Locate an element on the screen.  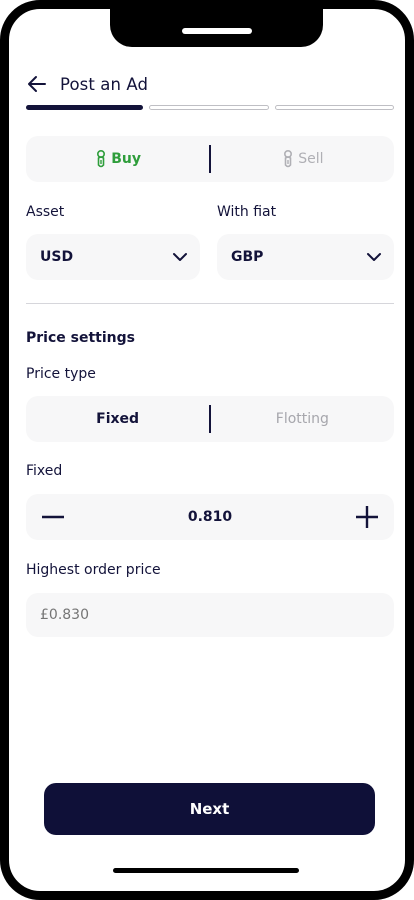
fixed-label: Fixed is located at coordinates (44, 471).